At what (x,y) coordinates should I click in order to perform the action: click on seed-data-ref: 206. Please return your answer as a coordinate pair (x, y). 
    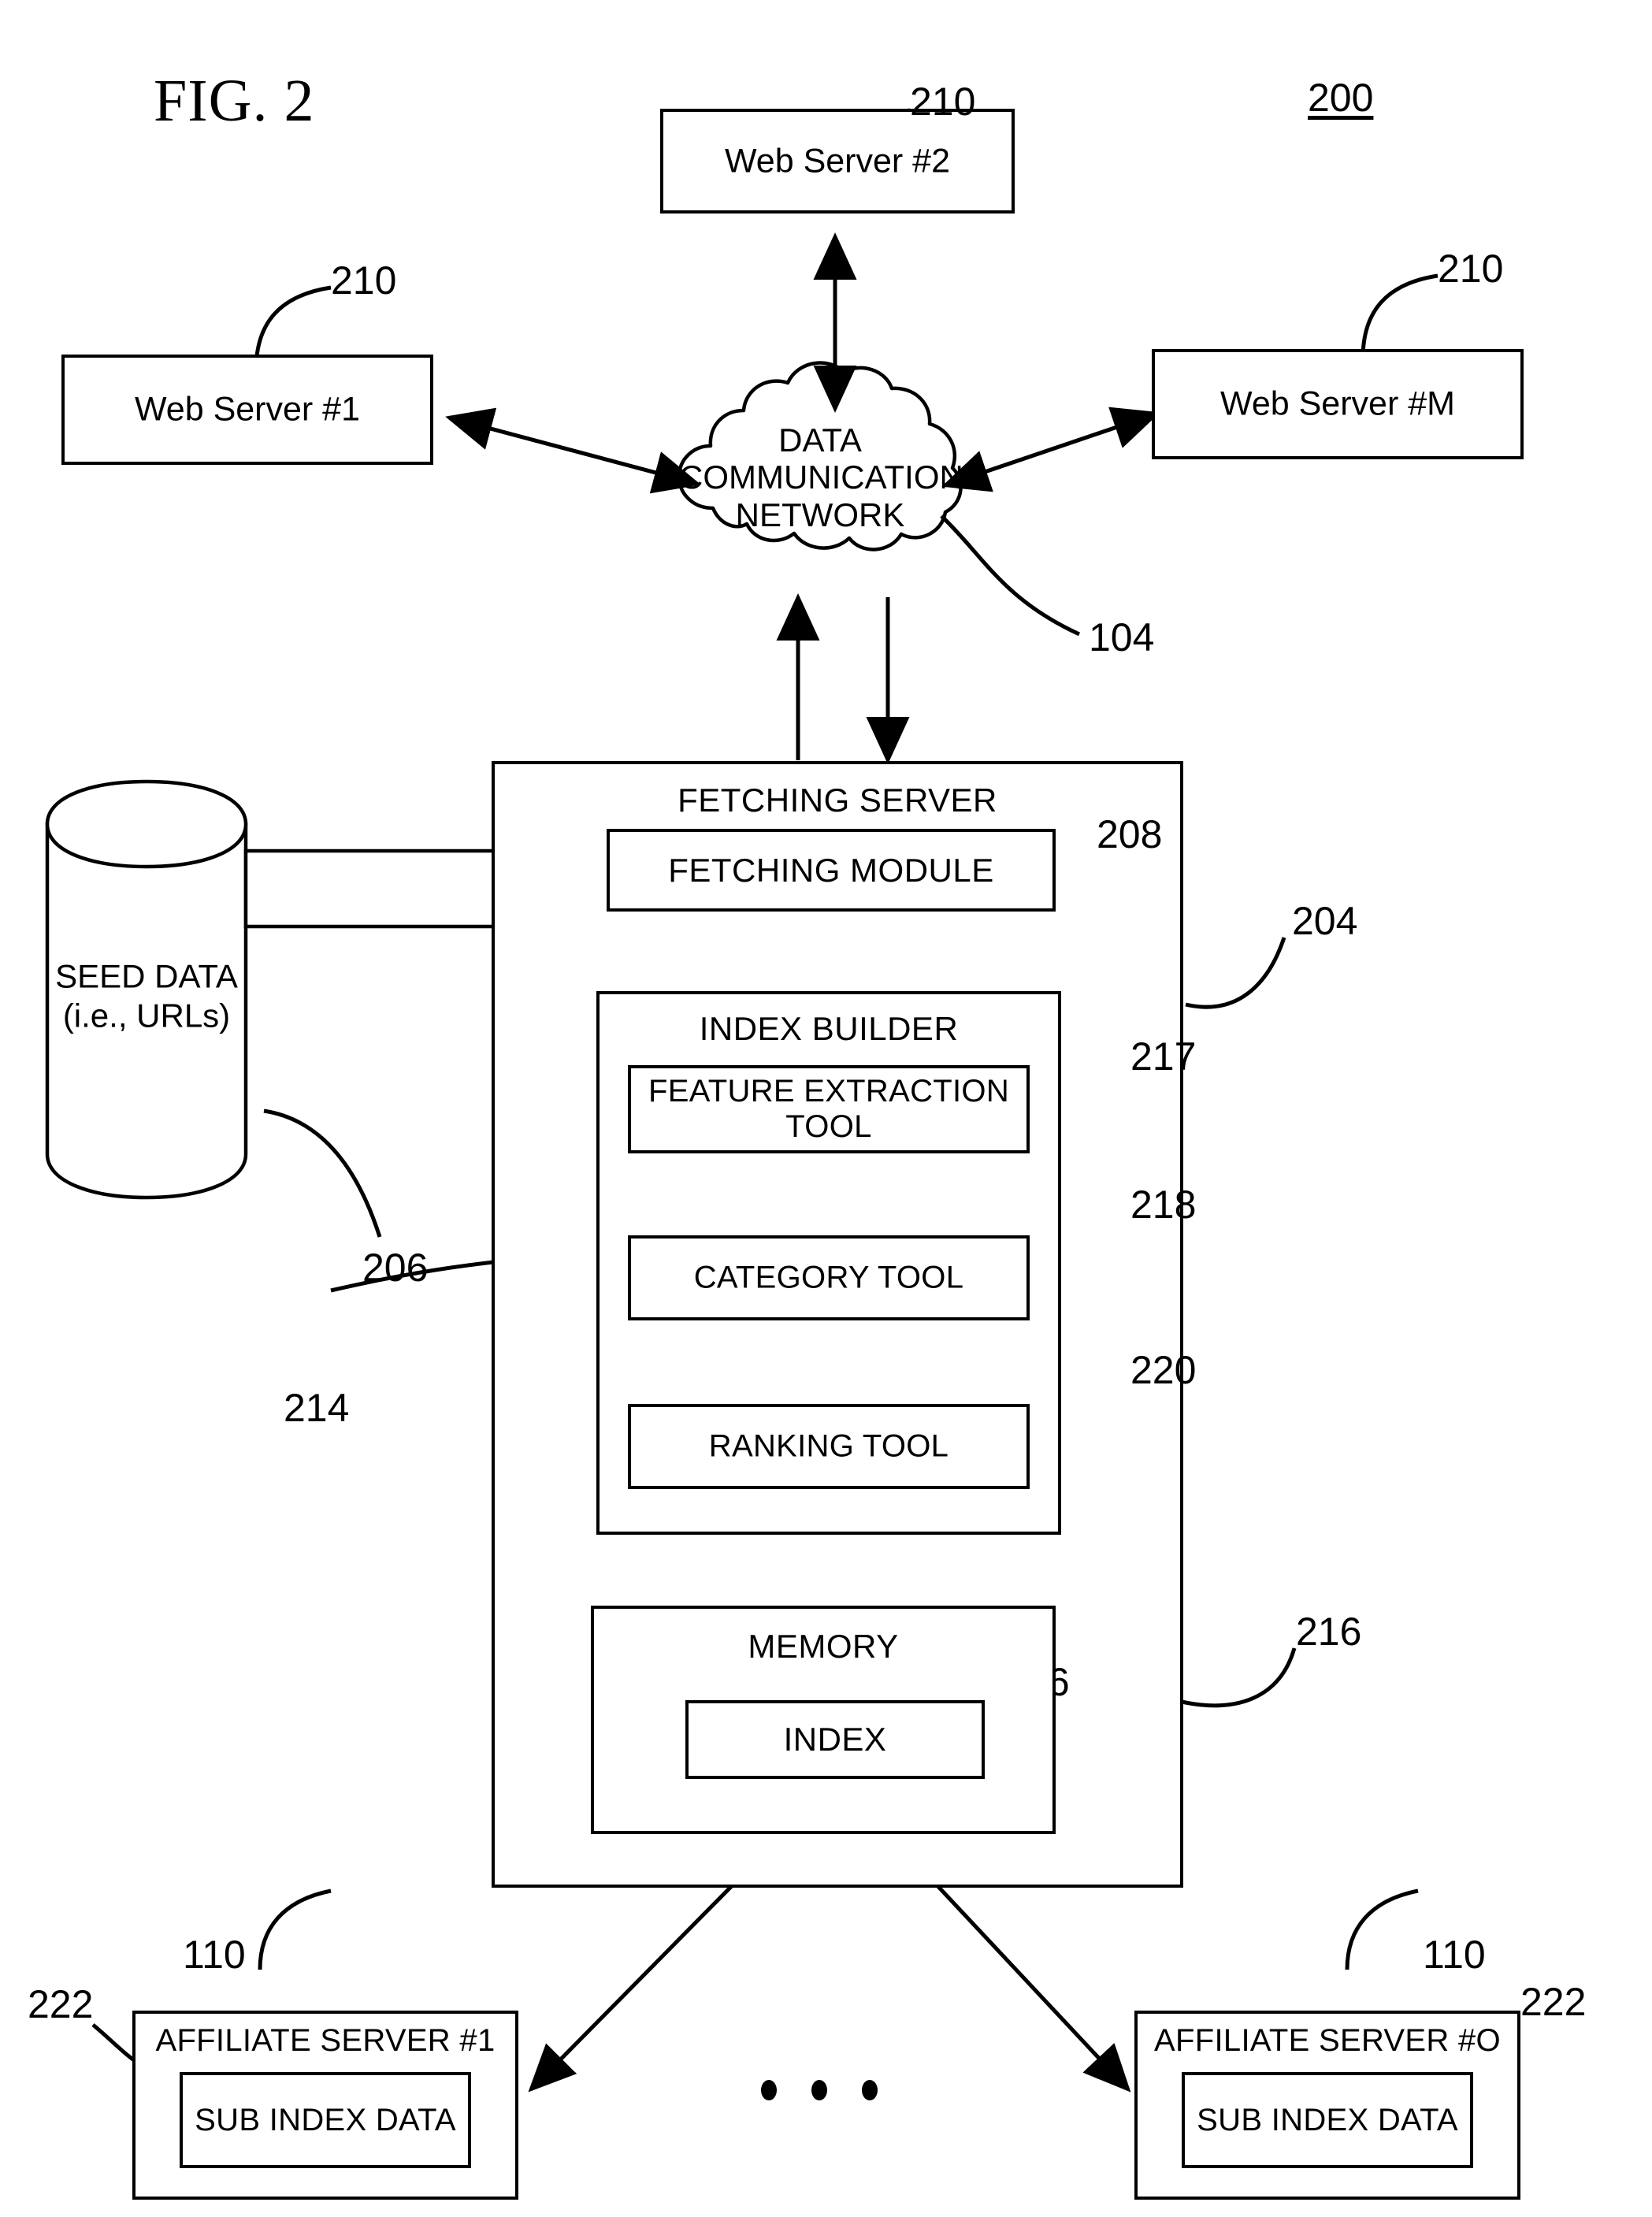
    Looking at the image, I should click on (395, 1268).